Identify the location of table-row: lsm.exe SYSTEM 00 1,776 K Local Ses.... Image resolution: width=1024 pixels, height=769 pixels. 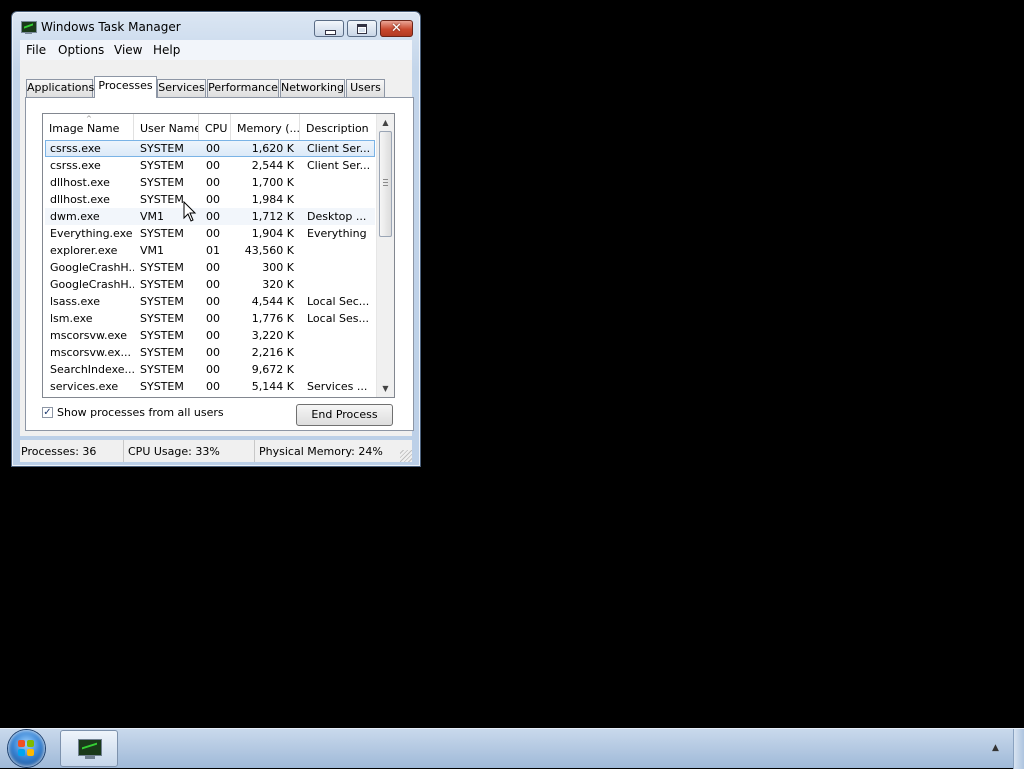
(210, 318).